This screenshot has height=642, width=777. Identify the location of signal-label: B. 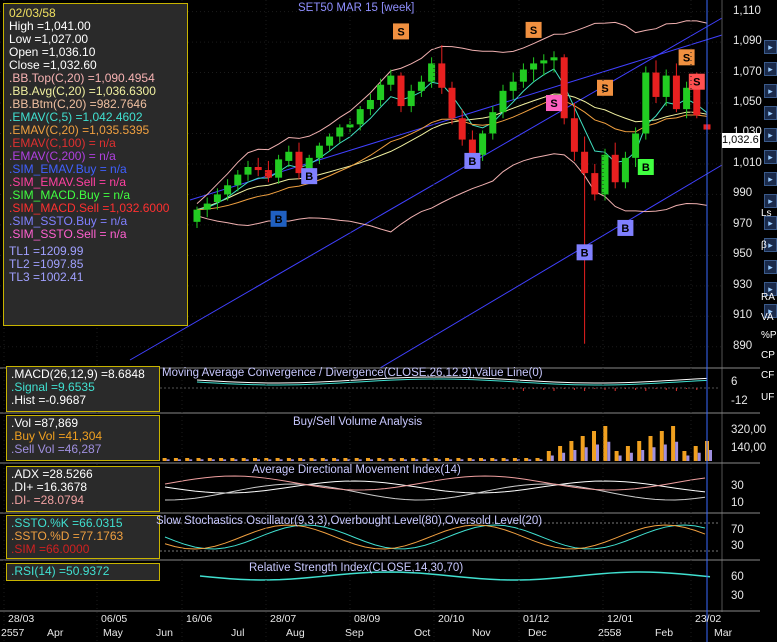
(585, 253).